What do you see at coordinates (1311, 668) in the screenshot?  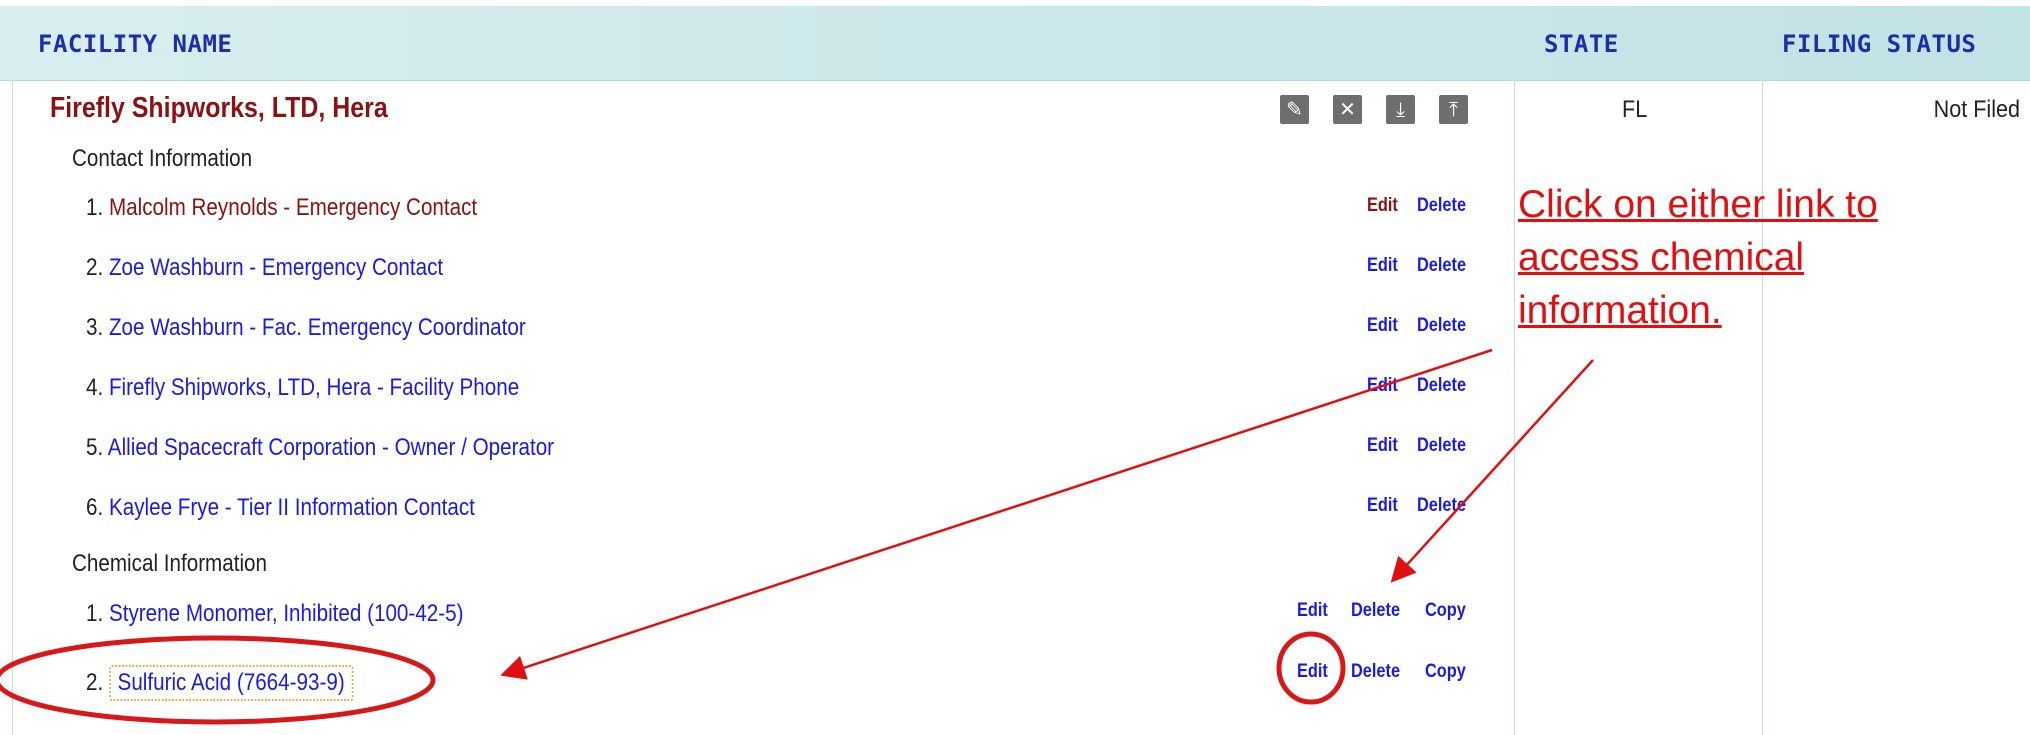 I see `edit-link-highlight-circle` at bounding box center [1311, 668].